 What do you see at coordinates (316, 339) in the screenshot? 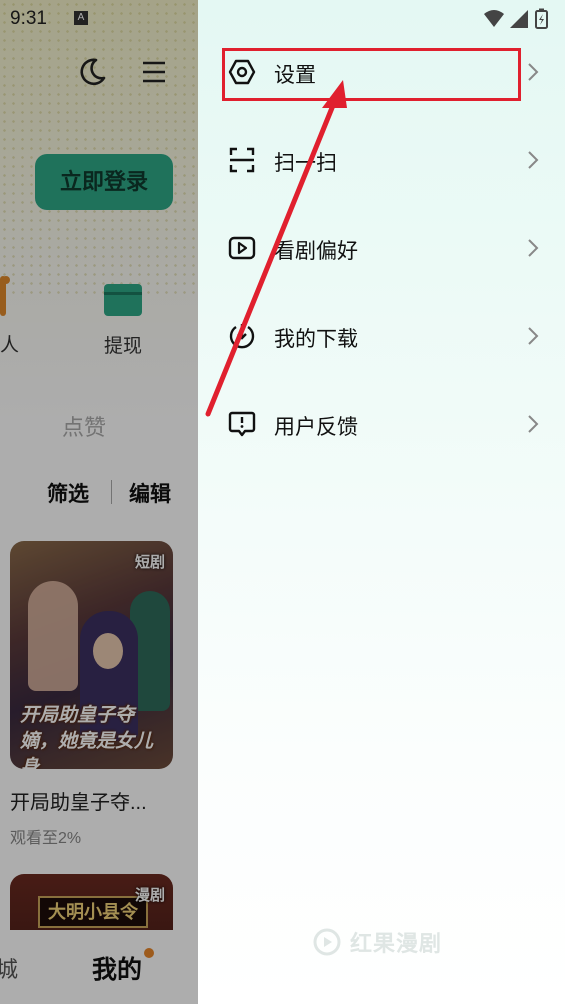
I see `menu-label: 我的下载` at bounding box center [316, 339].